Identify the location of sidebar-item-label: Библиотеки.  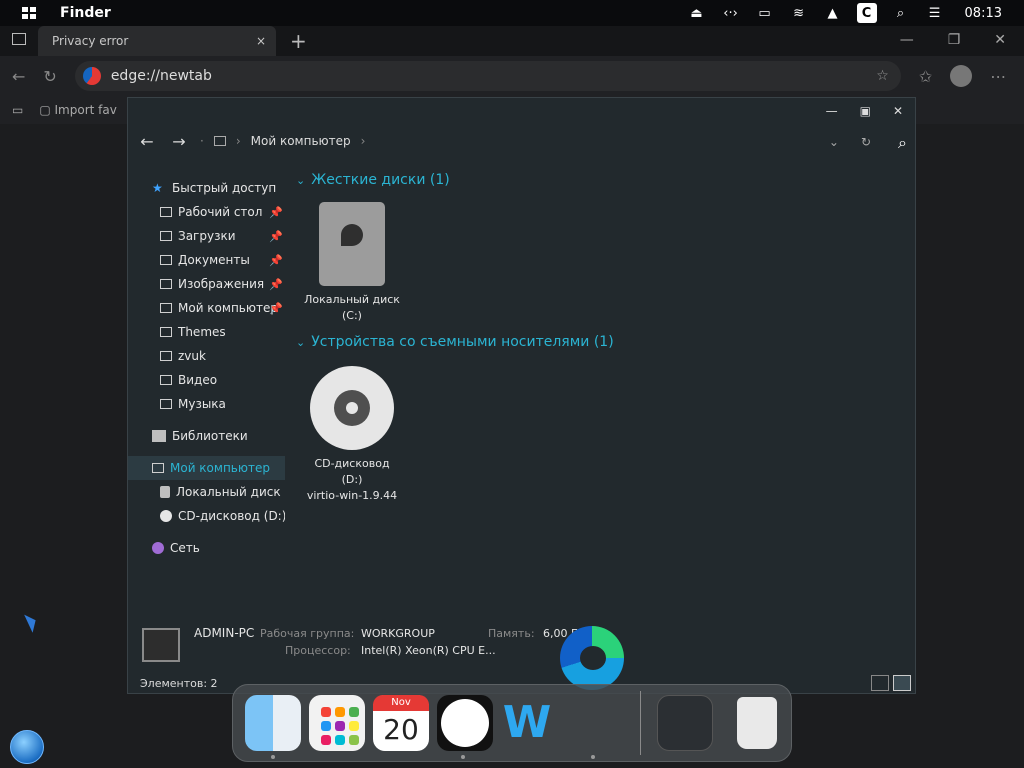
(210, 436).